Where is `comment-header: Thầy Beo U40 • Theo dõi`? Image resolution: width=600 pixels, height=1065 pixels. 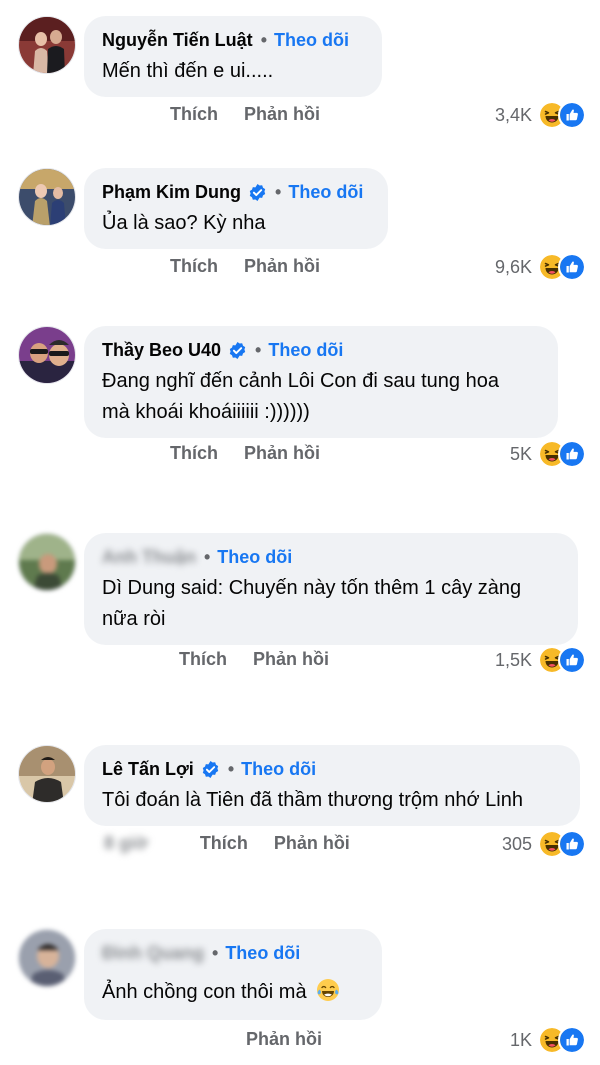 comment-header: Thầy Beo U40 • Theo dõi is located at coordinates (321, 350).